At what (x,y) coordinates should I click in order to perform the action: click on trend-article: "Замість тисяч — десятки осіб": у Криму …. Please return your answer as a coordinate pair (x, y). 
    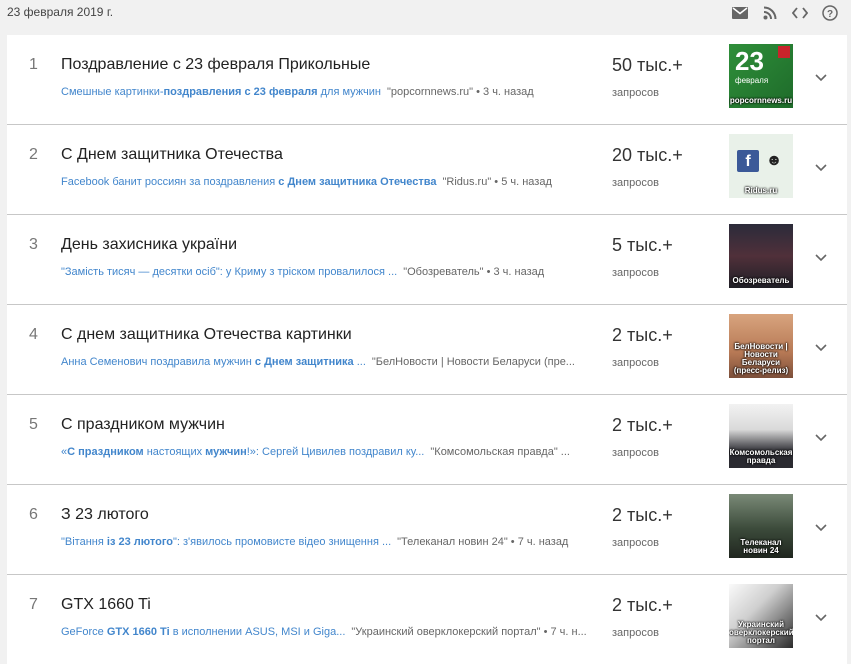
    Looking at the image, I should click on (331, 272).